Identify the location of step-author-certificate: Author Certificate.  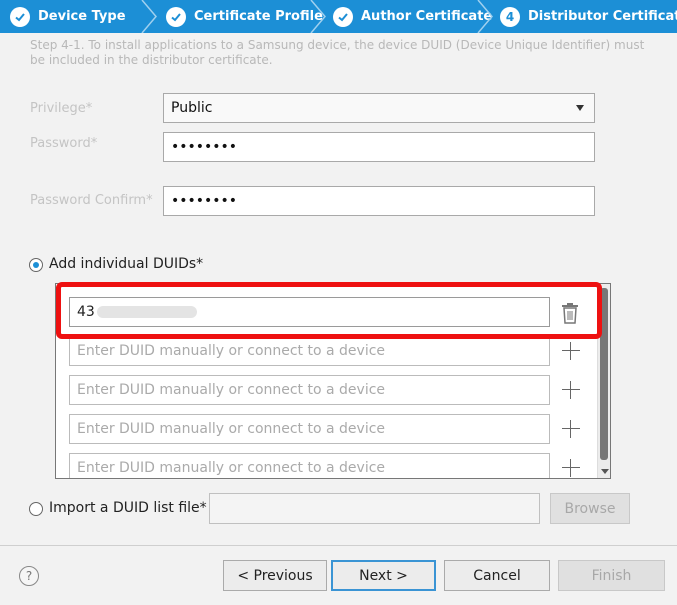
(412, 16).